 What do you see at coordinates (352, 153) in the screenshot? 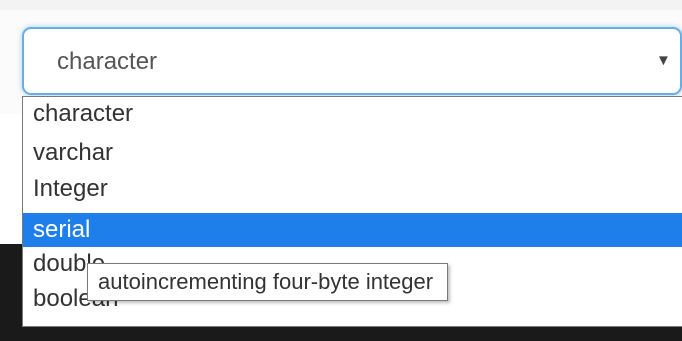
I see `option-varchar: varchar` at bounding box center [352, 153].